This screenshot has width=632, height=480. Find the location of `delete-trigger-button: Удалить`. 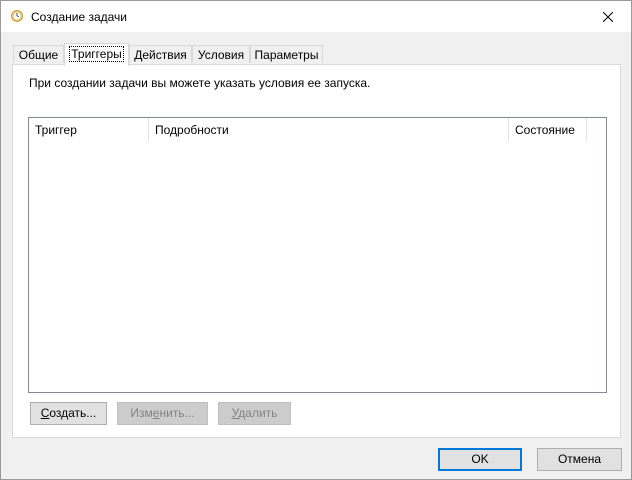

delete-trigger-button: Удалить is located at coordinates (254, 413).